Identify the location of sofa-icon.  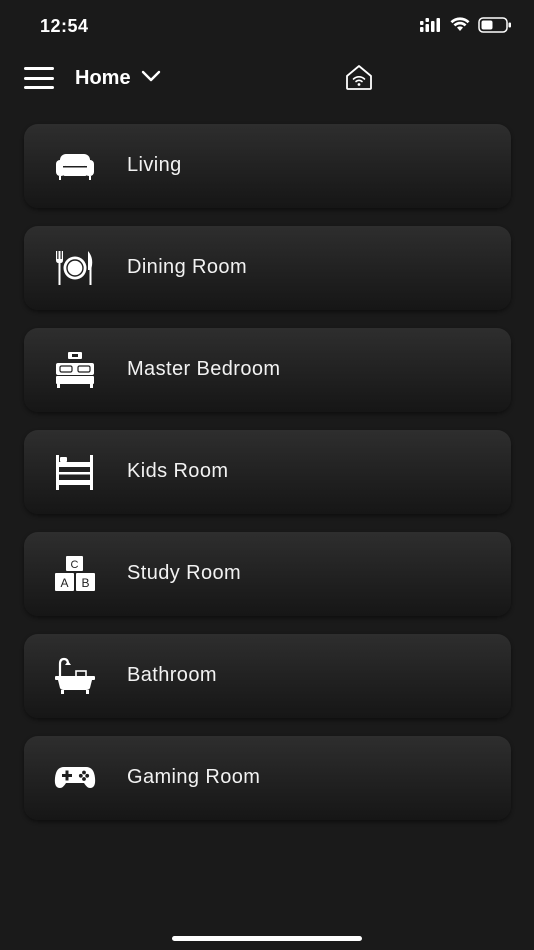
(75, 166).